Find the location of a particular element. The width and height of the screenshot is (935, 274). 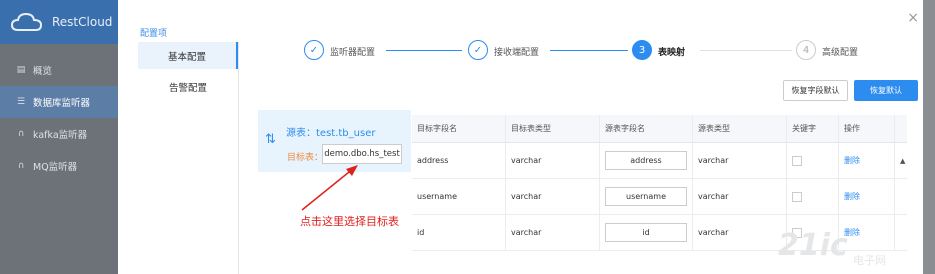

nav-item-db-listener: ☰ 数据库监听器 is located at coordinates (59, 102).